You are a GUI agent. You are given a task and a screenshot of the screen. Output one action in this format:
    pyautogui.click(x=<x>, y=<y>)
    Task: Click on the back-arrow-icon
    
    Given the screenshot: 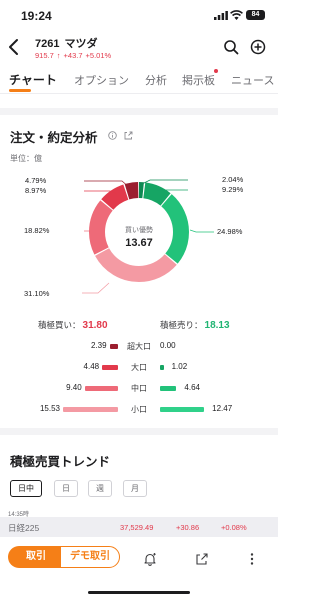 What is the action you would take?
    pyautogui.click(x=14, y=47)
    